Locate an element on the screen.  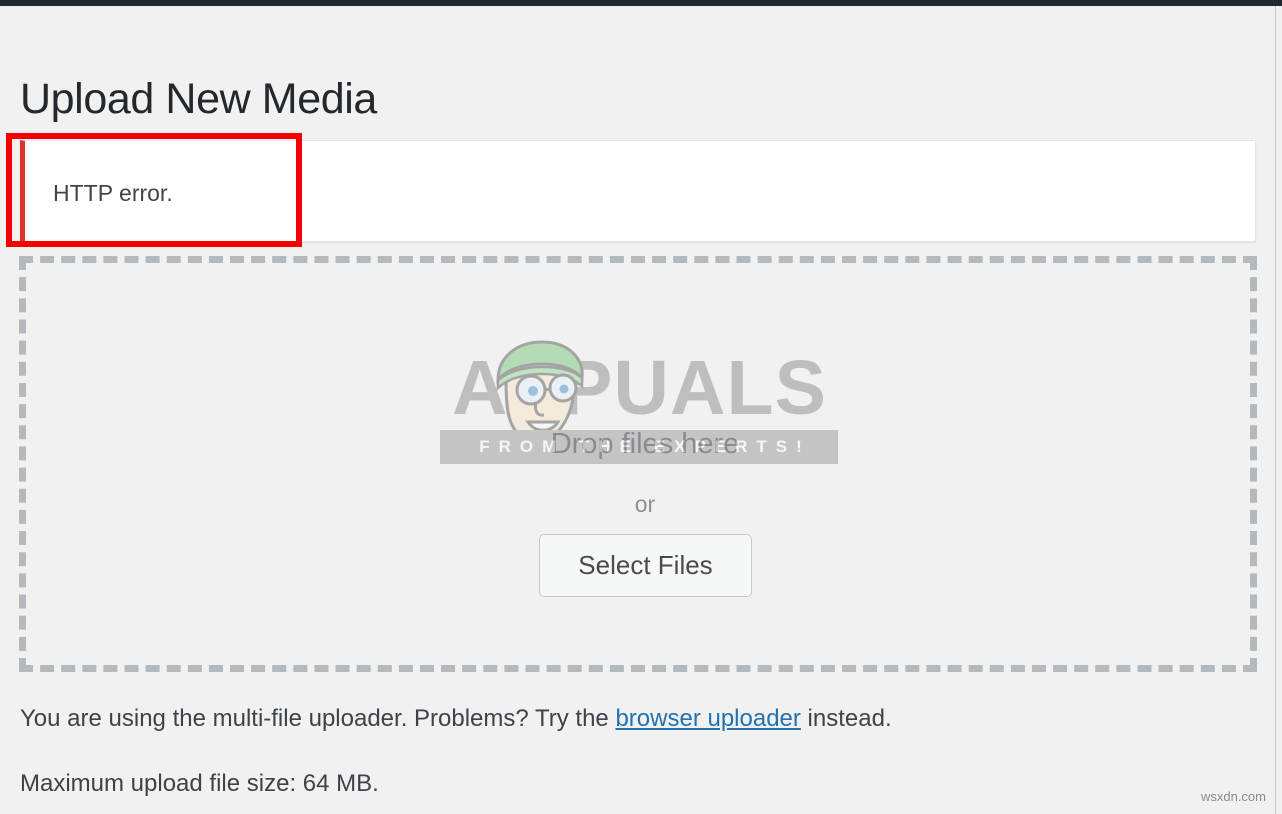
site-watermark: wsxdn.com is located at coordinates (1233, 796).